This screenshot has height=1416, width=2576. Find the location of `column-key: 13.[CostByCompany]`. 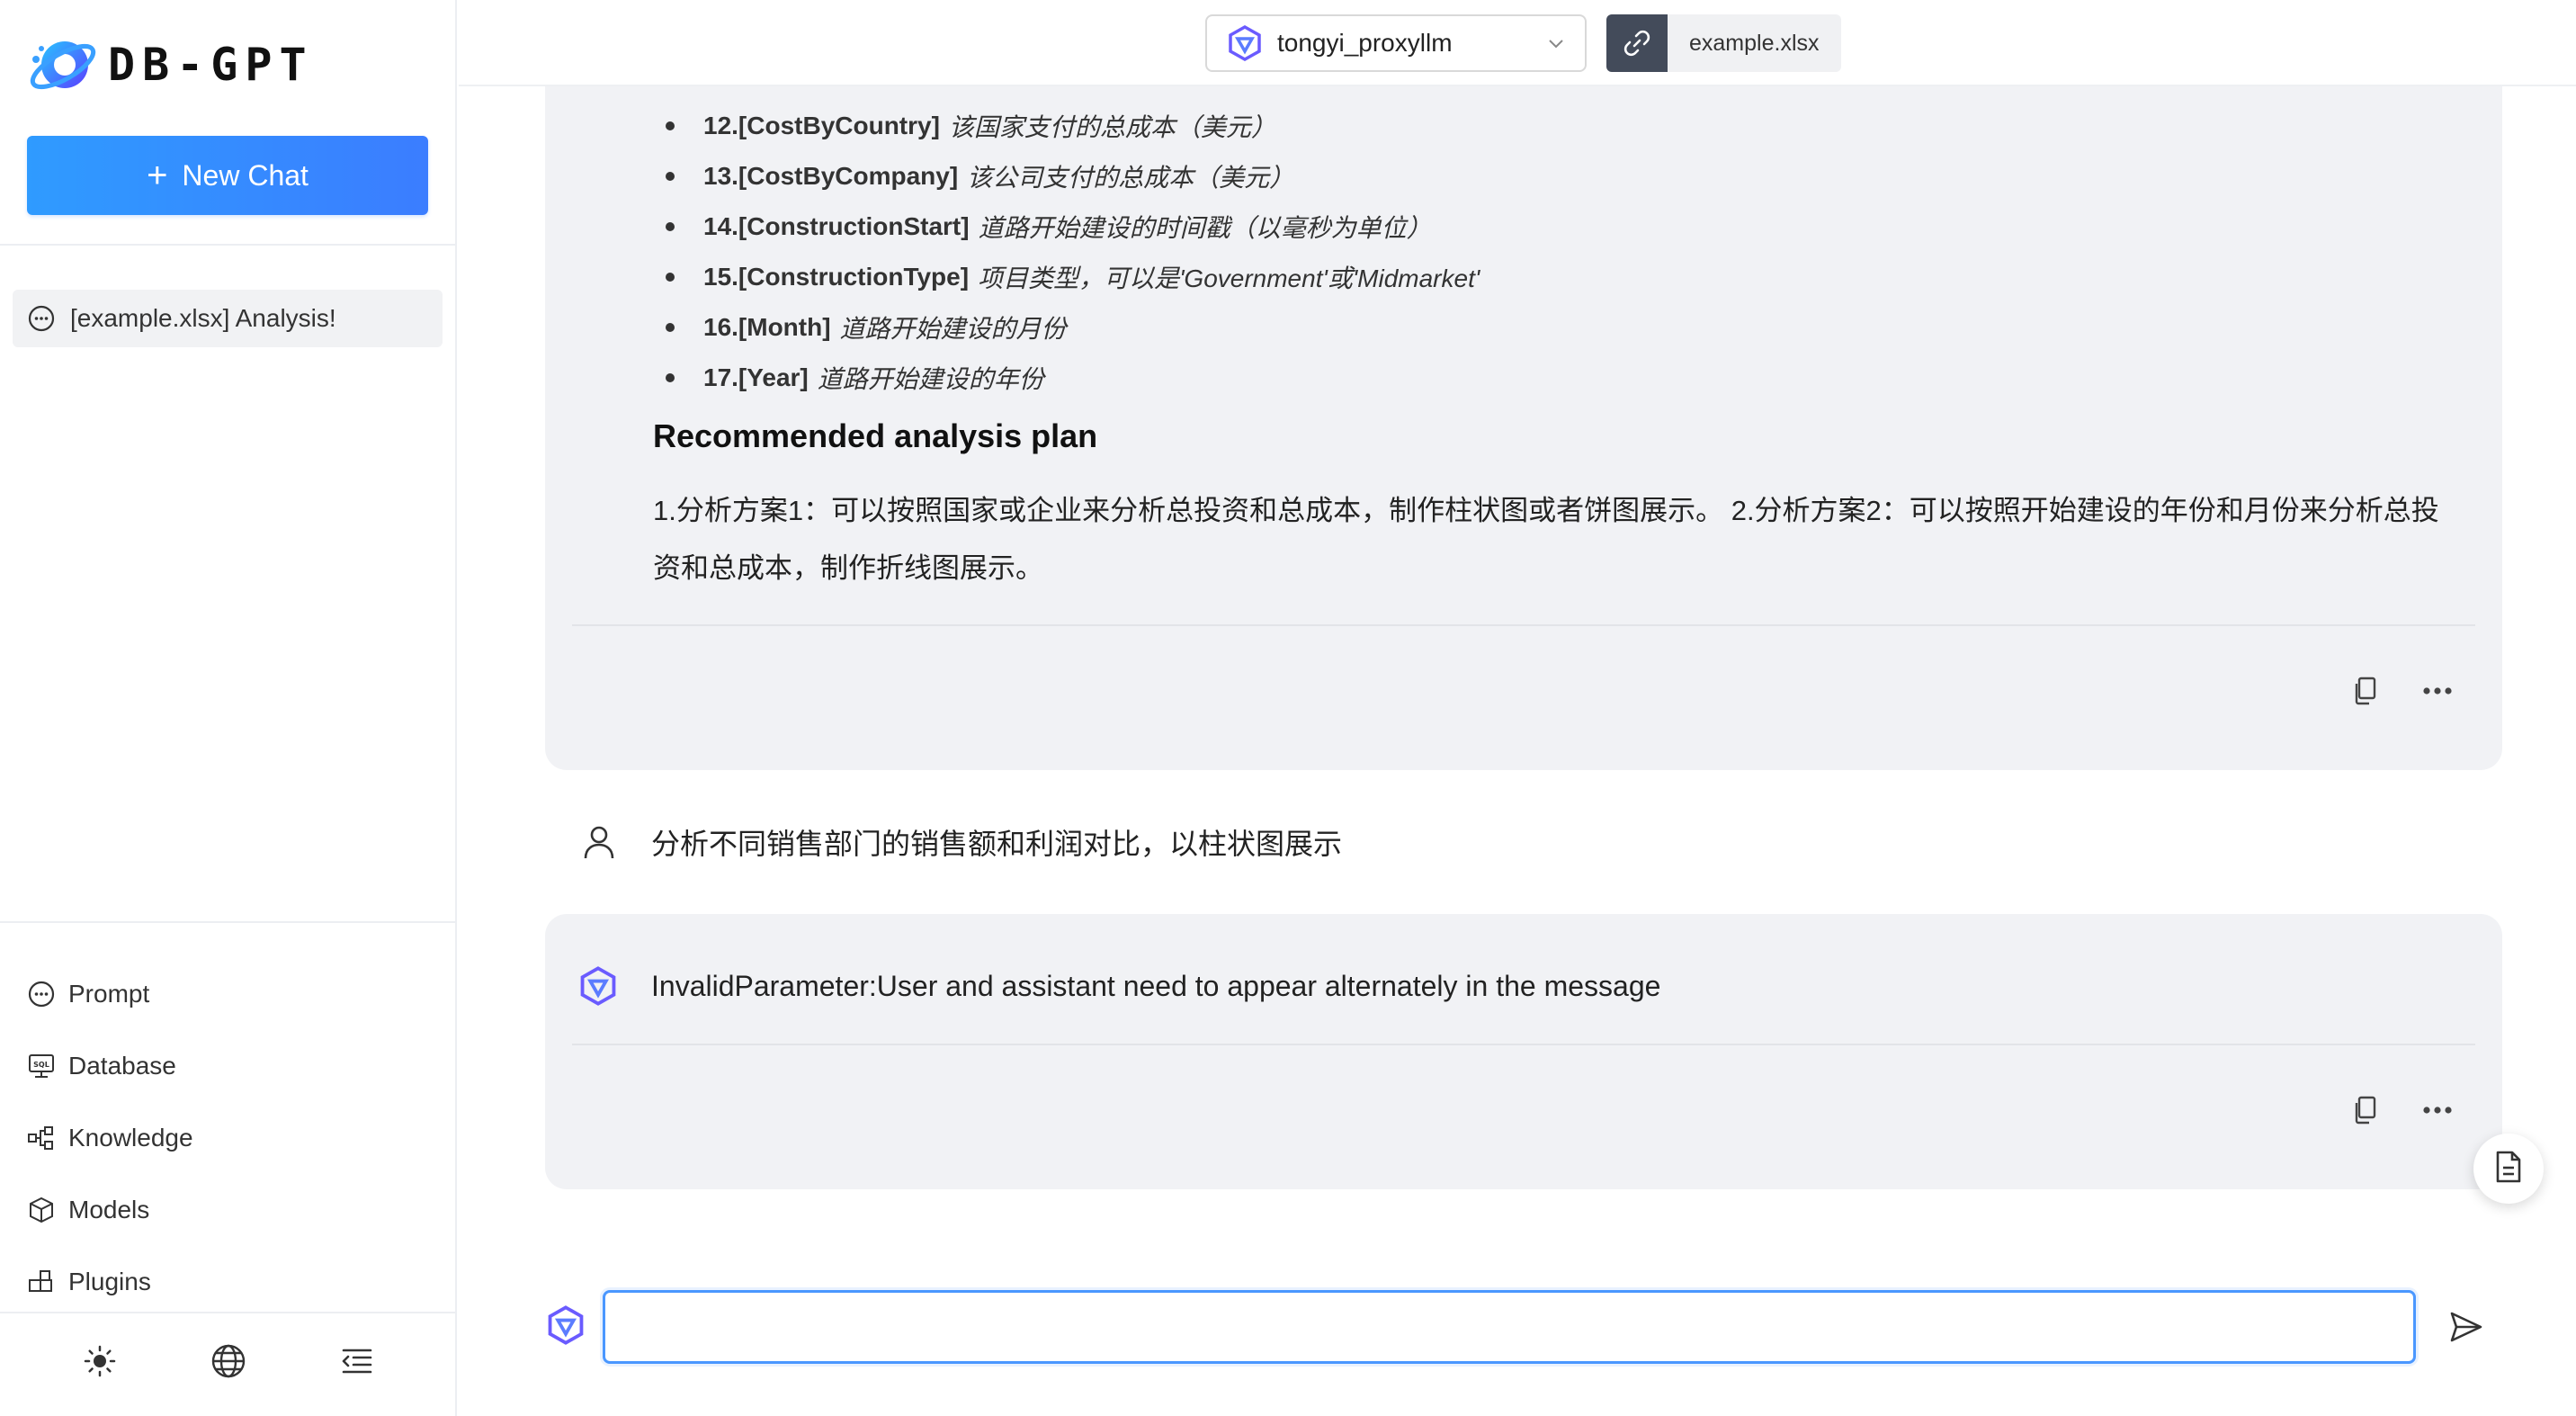

column-key: 13.[CostByCompany] is located at coordinates (831, 176).